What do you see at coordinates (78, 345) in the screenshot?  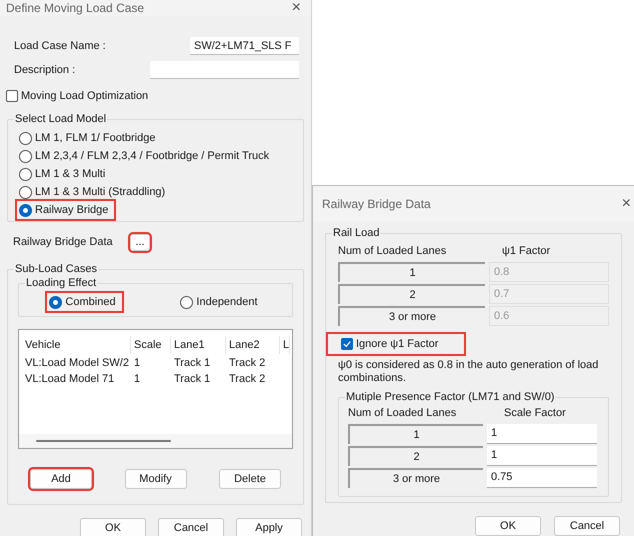 I see `column-header: Vehicle` at bounding box center [78, 345].